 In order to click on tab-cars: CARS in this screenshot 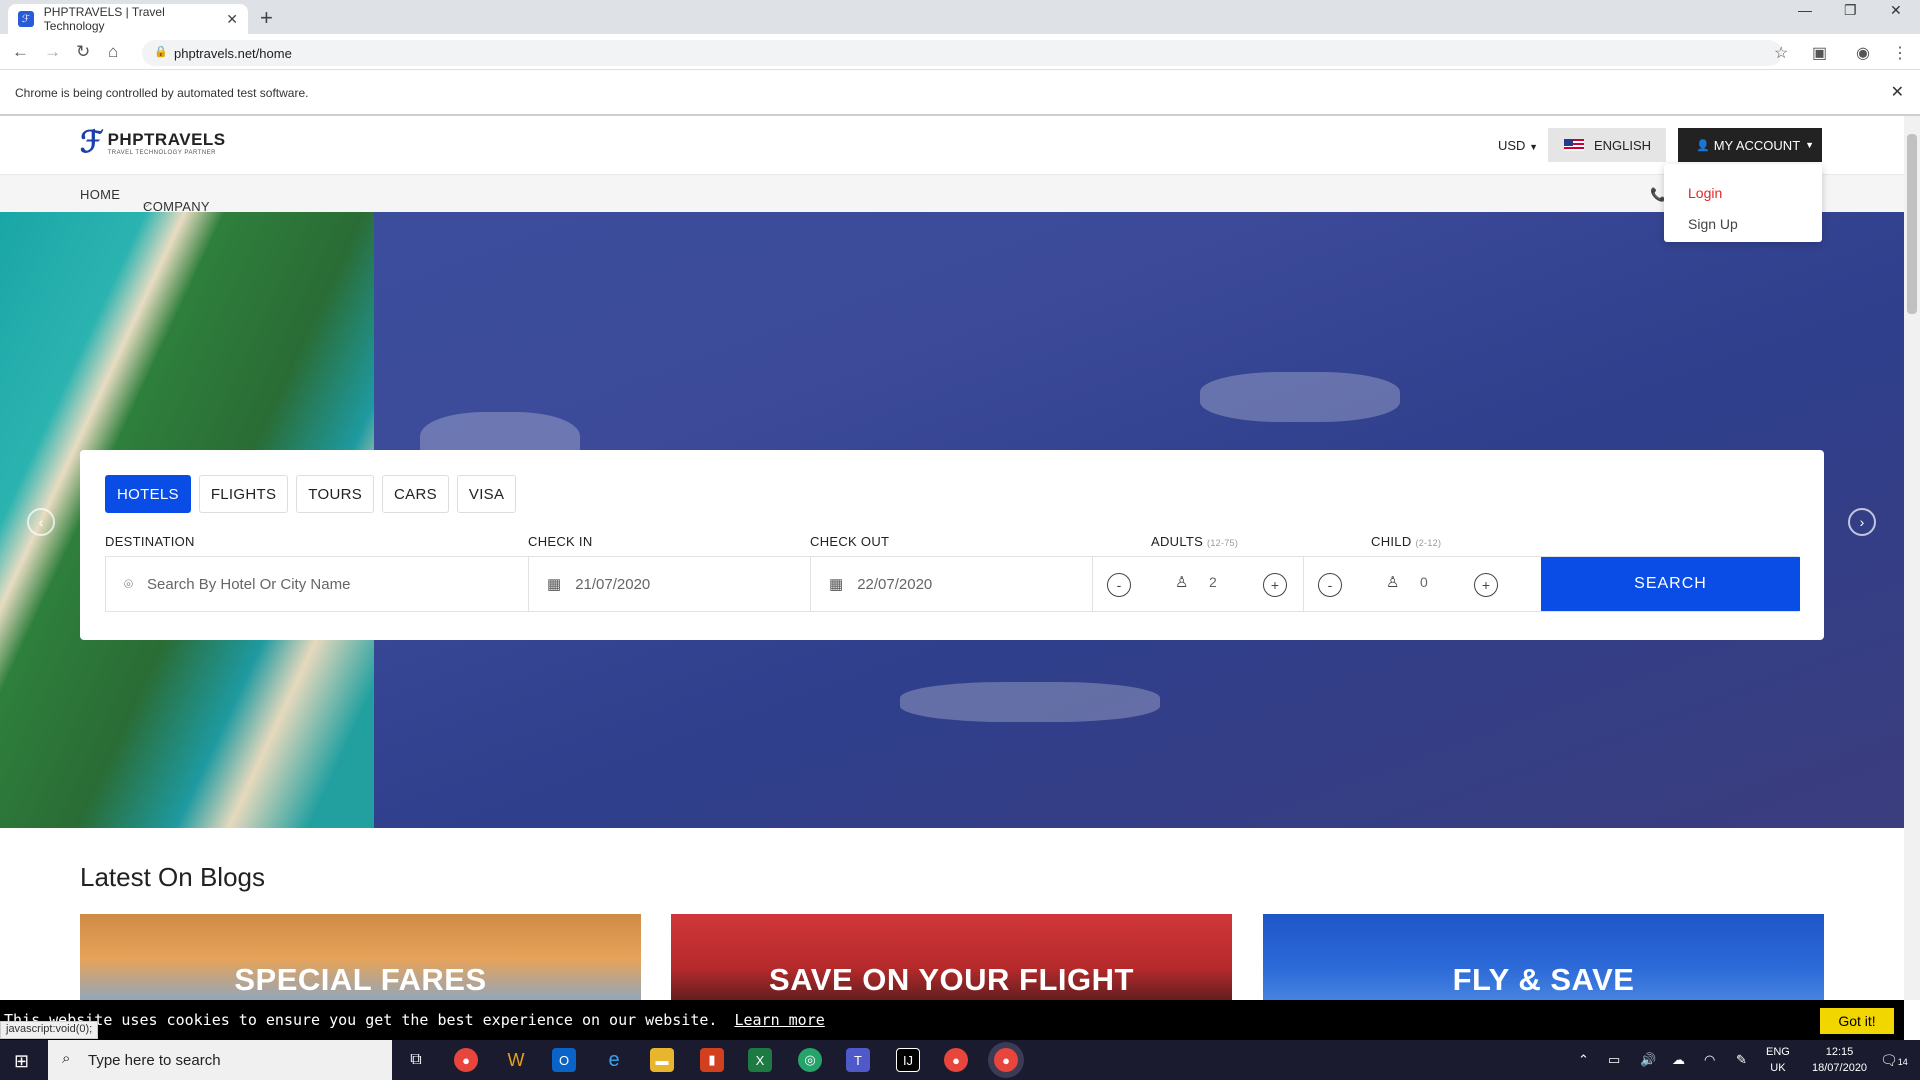, I will do `click(415, 494)`.